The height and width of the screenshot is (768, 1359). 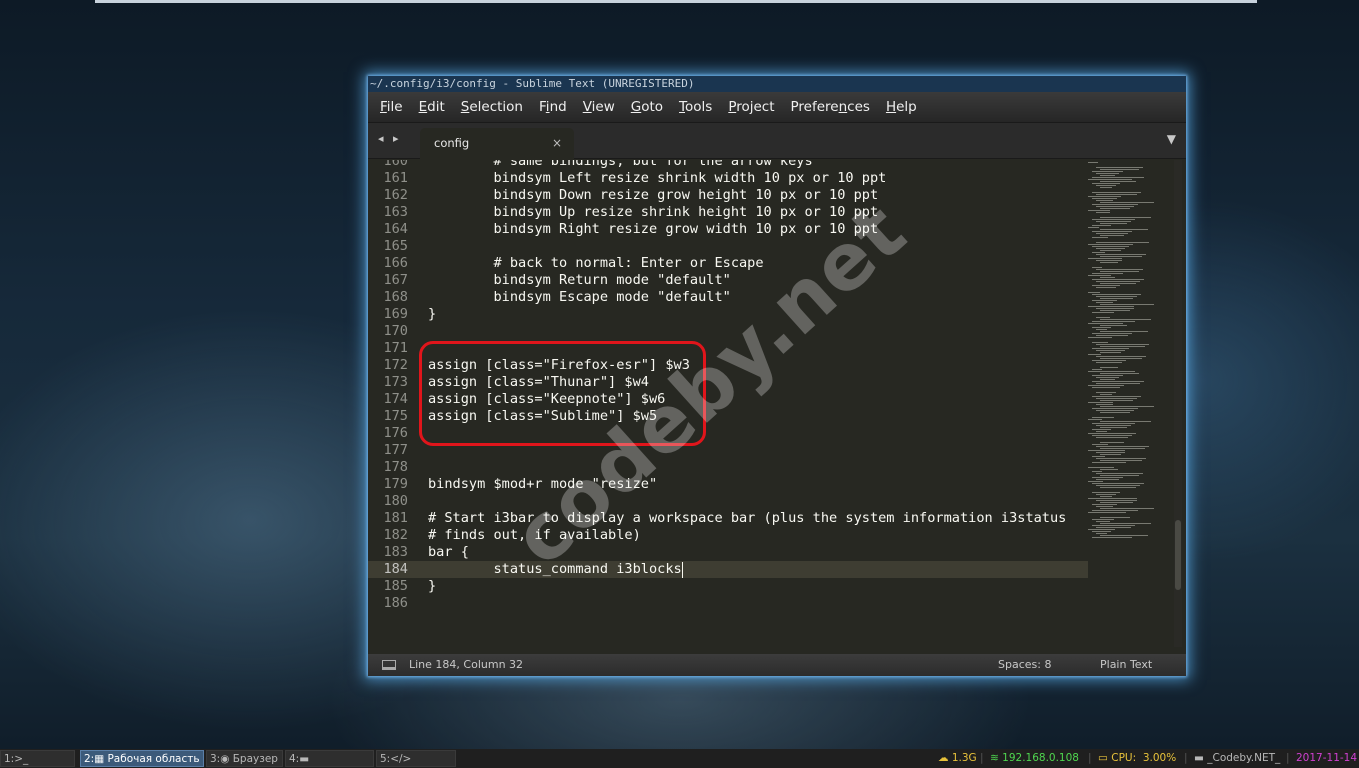 I want to click on line-text: # back to normal: Enter or Escape, so click(x=596, y=263).